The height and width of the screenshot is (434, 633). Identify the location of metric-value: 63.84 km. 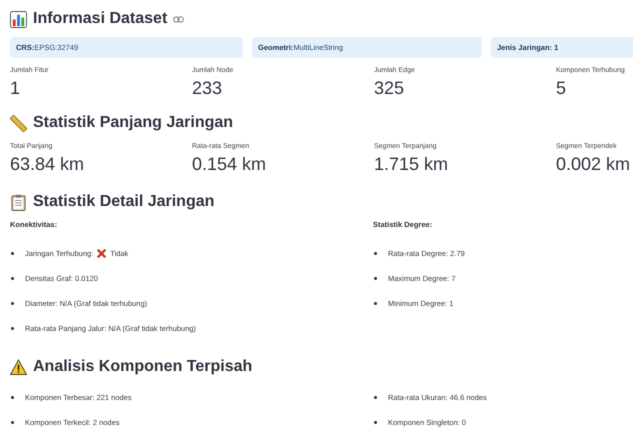
(47, 164).